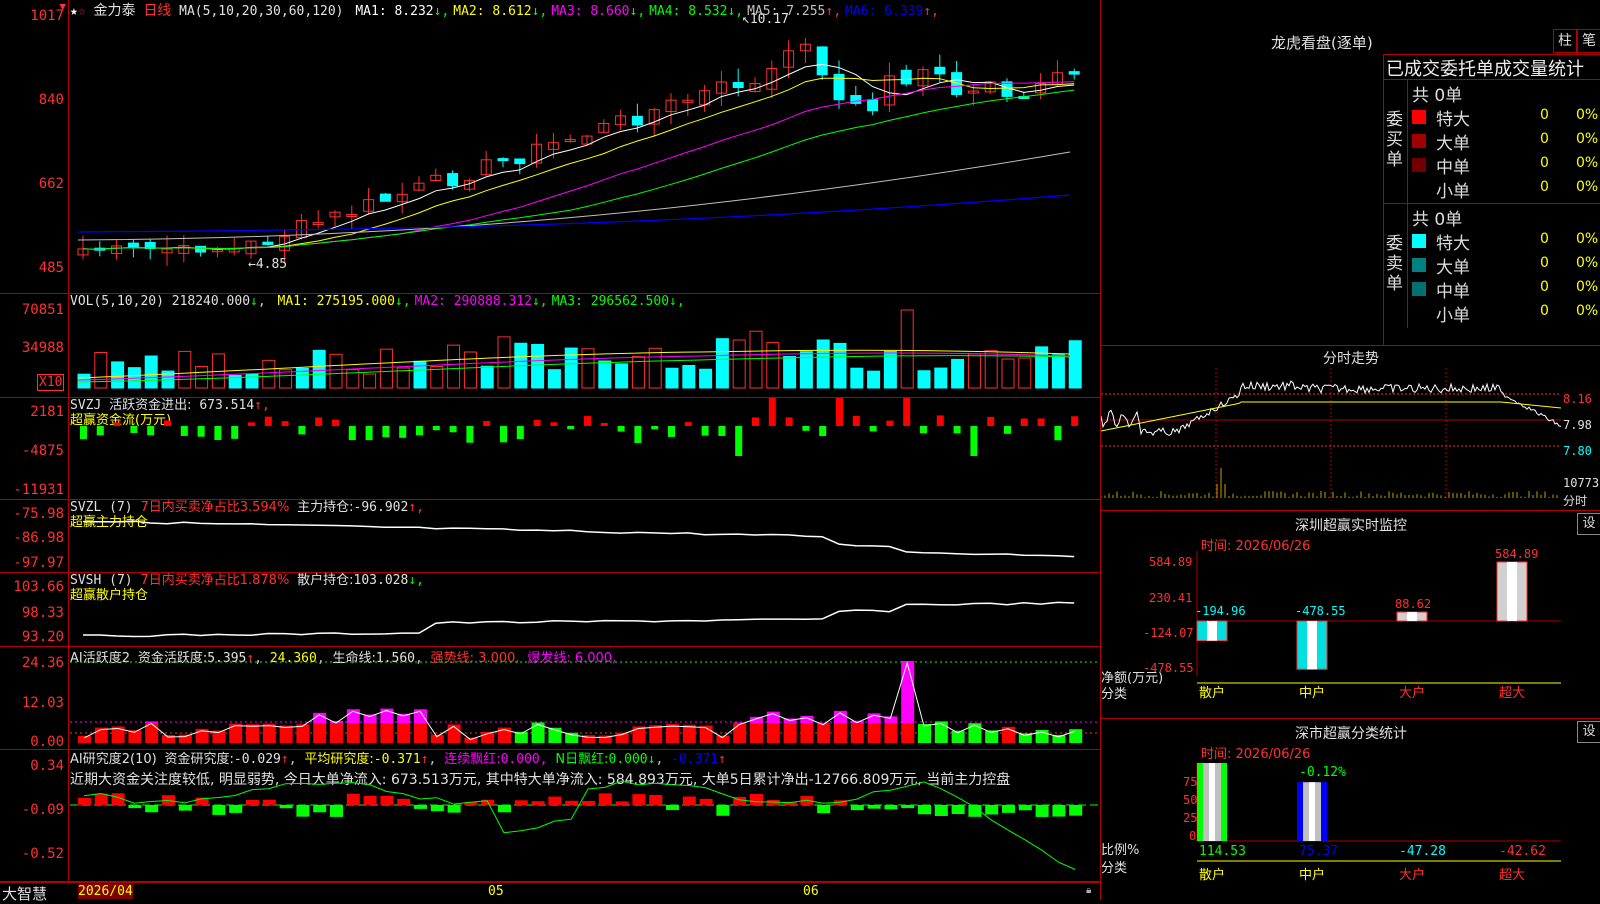  What do you see at coordinates (769, 19) in the screenshot?
I see `high-price-value: 10.17` at bounding box center [769, 19].